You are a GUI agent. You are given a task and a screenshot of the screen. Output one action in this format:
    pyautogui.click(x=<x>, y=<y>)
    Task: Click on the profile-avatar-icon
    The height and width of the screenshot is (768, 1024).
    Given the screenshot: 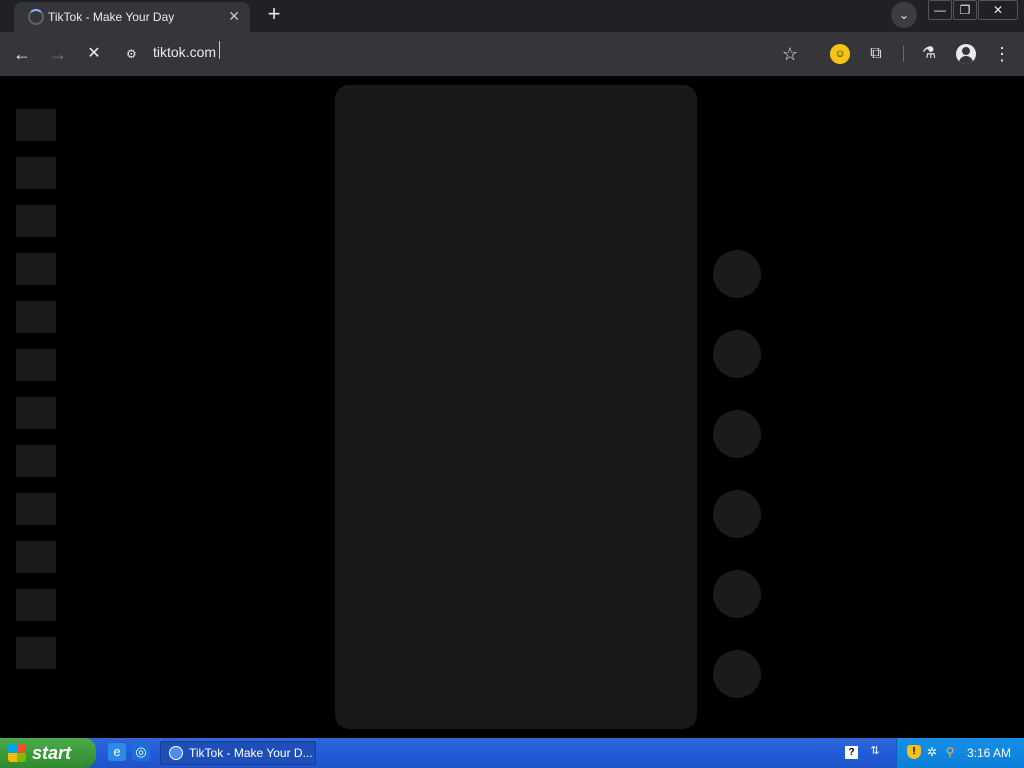 What is the action you would take?
    pyautogui.click(x=966, y=54)
    